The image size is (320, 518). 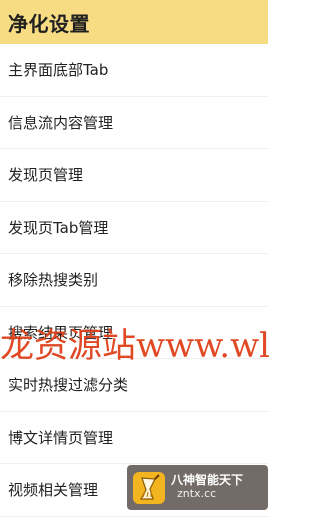 I want to click on list-item-label: 移除热搜类别, so click(x=53, y=280).